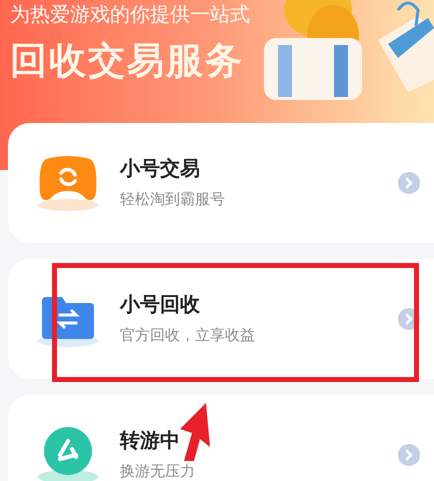 The width and height of the screenshot is (434, 481). Describe the element at coordinates (172, 200) in the screenshot. I see `service-subtitle: 轻松淘到霸服号` at that location.